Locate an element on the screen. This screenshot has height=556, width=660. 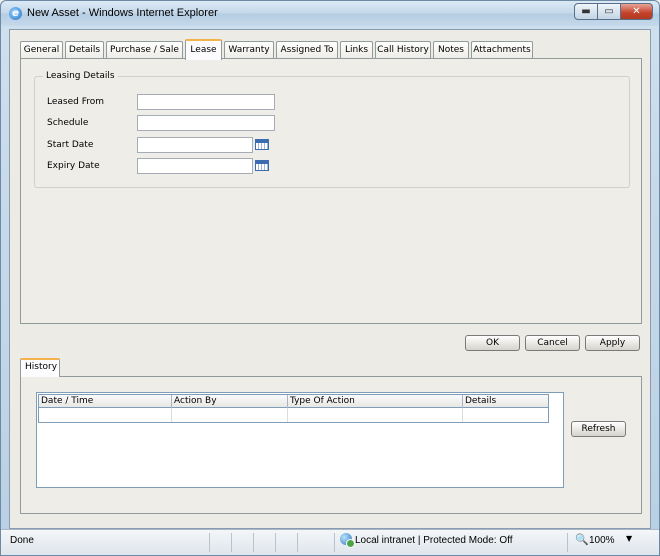
start-date-label: Start Date is located at coordinates (70, 145).